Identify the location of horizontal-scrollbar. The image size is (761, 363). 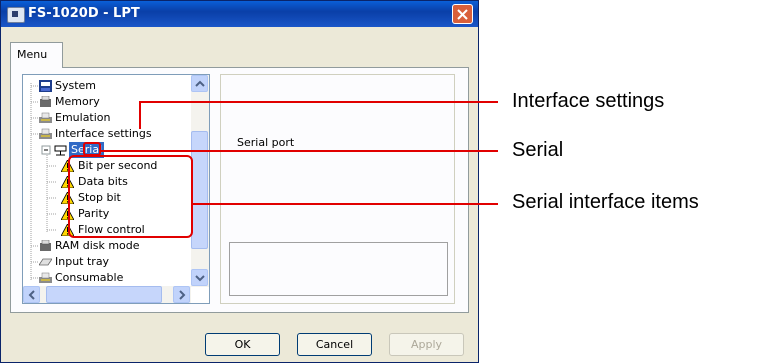
(107, 294).